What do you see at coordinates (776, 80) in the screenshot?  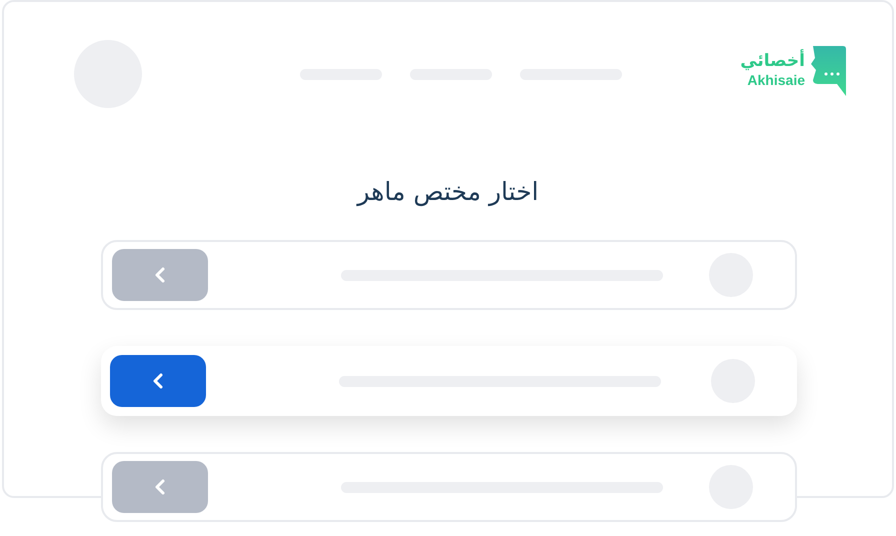 I see `logo-latin-text: Akhisaie` at bounding box center [776, 80].